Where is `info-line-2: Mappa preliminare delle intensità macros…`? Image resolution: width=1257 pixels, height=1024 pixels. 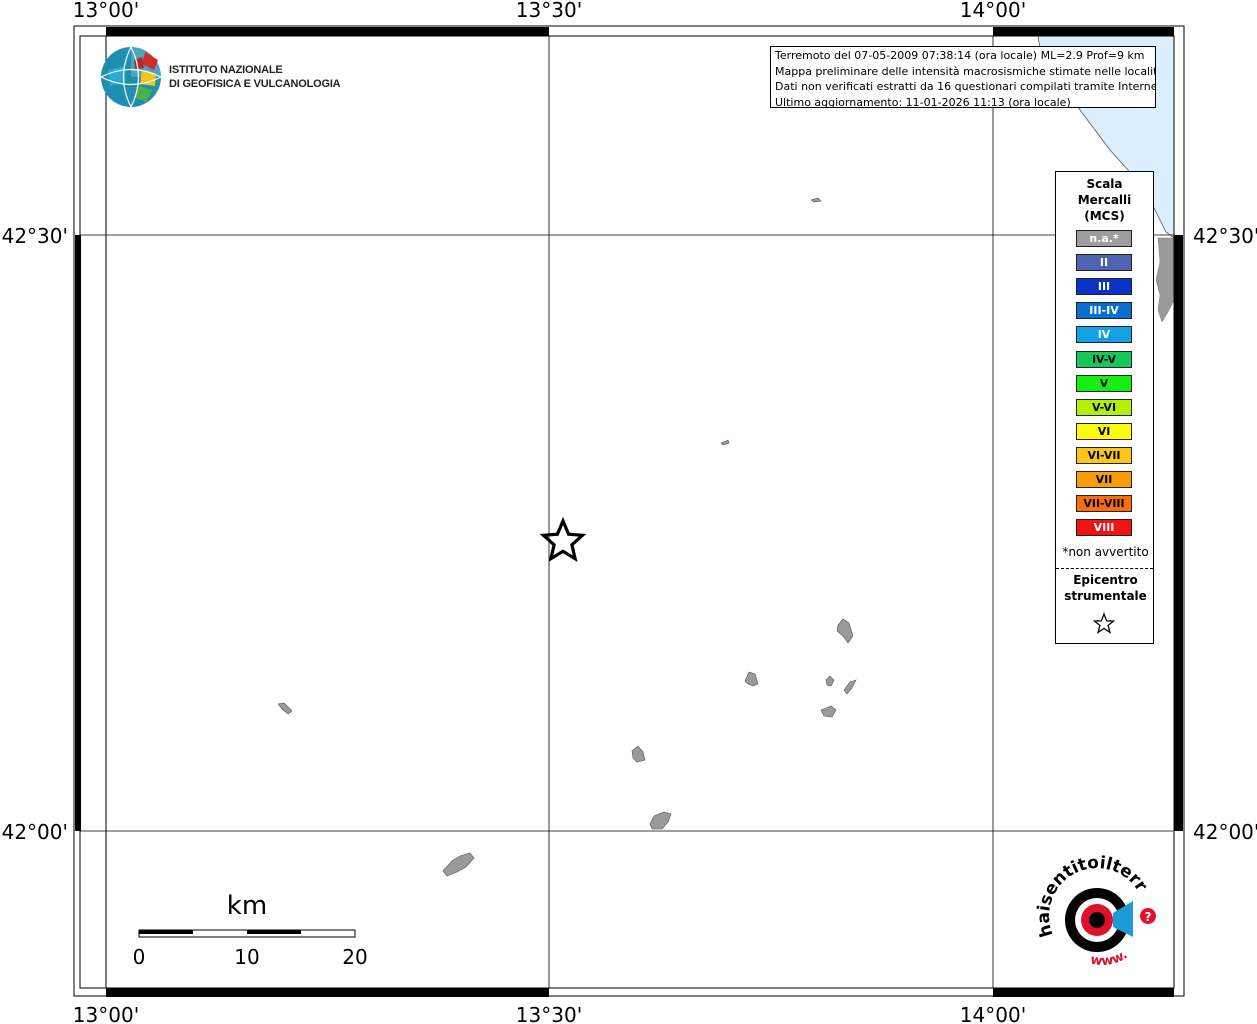
info-line-2: Mappa preliminare delle intensità macros… is located at coordinates (965, 71).